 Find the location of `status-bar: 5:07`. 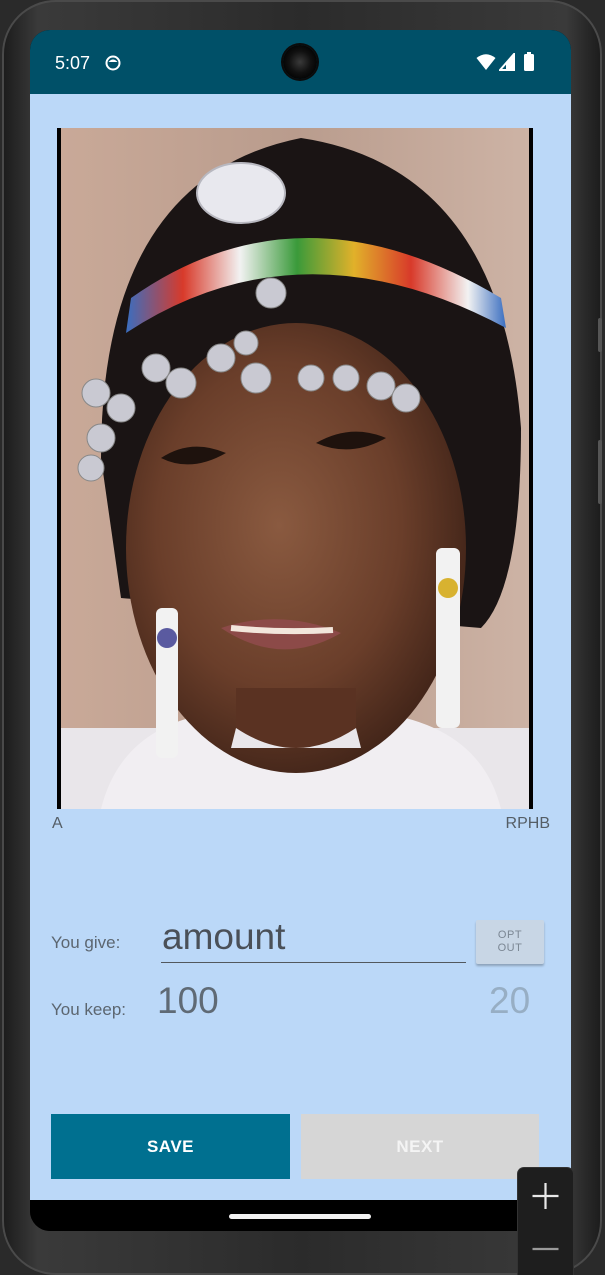

status-bar: 5:07 is located at coordinates (300, 62).